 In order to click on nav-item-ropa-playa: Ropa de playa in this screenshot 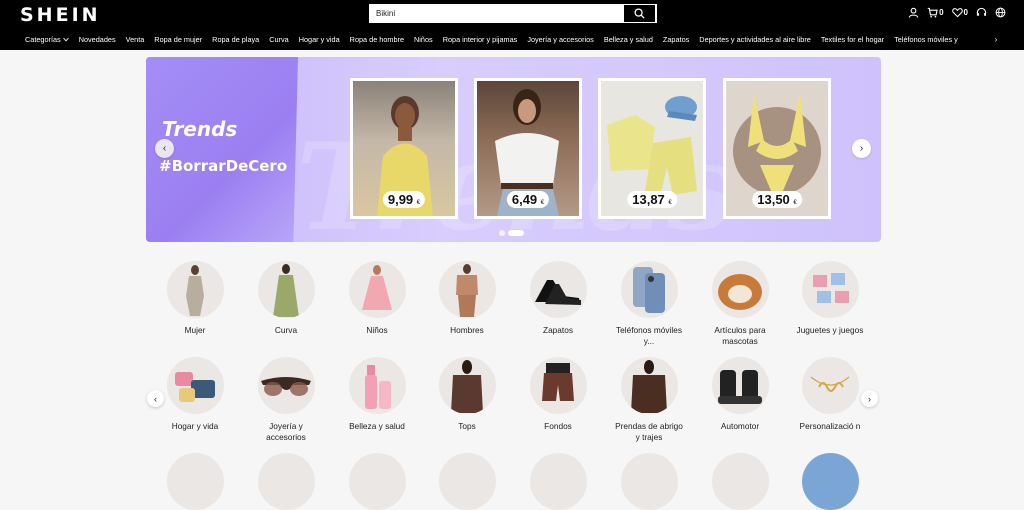, I will do `click(235, 40)`.